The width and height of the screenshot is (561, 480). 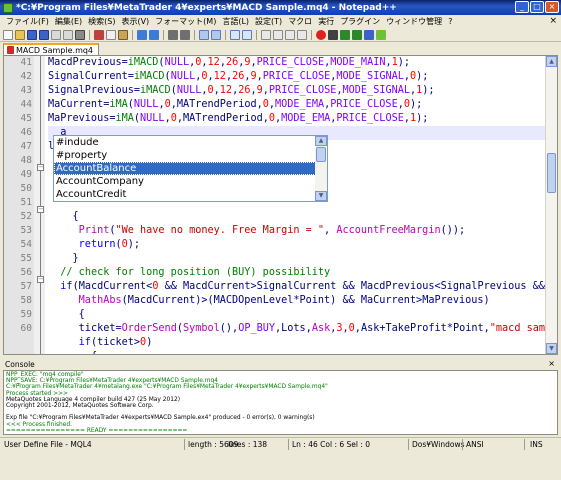 What do you see at coordinates (185, 142) in the screenshot?
I see `autocomplete-item: #indude` at bounding box center [185, 142].